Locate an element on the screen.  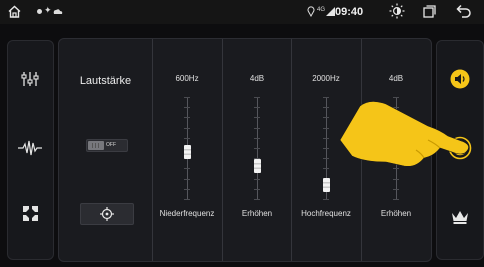
pointing-hand-icon is located at coordinates (404, 134).